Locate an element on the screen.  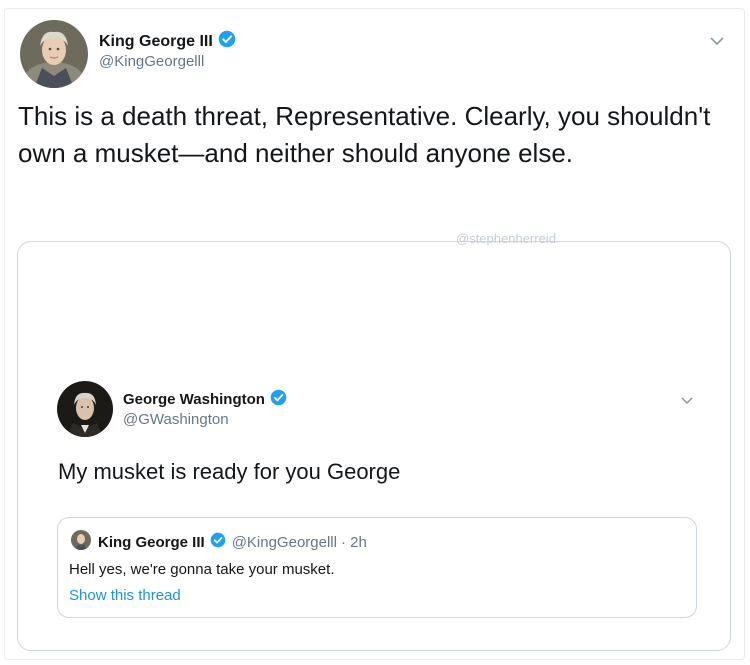
embedded-tweet-text: My musket is ready for you George is located at coordinates (229, 471).